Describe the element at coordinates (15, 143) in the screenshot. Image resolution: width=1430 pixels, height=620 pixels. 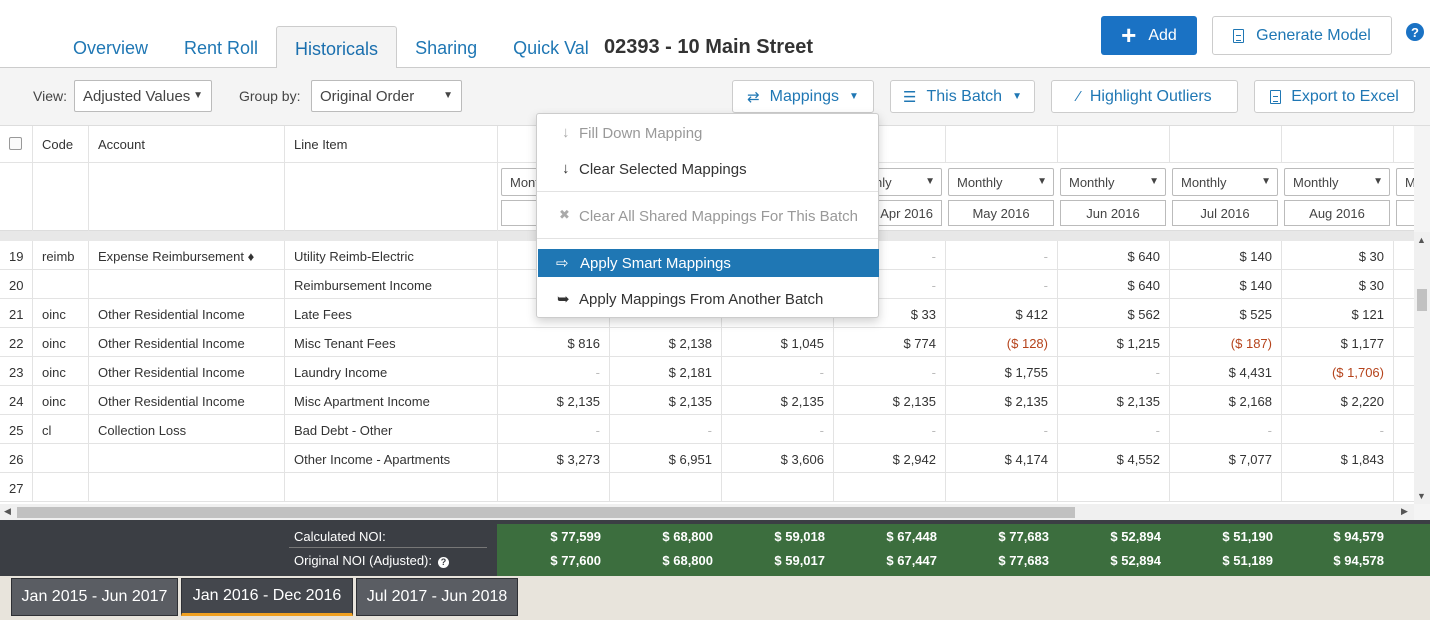
I see `select-all-checkbox` at that location.